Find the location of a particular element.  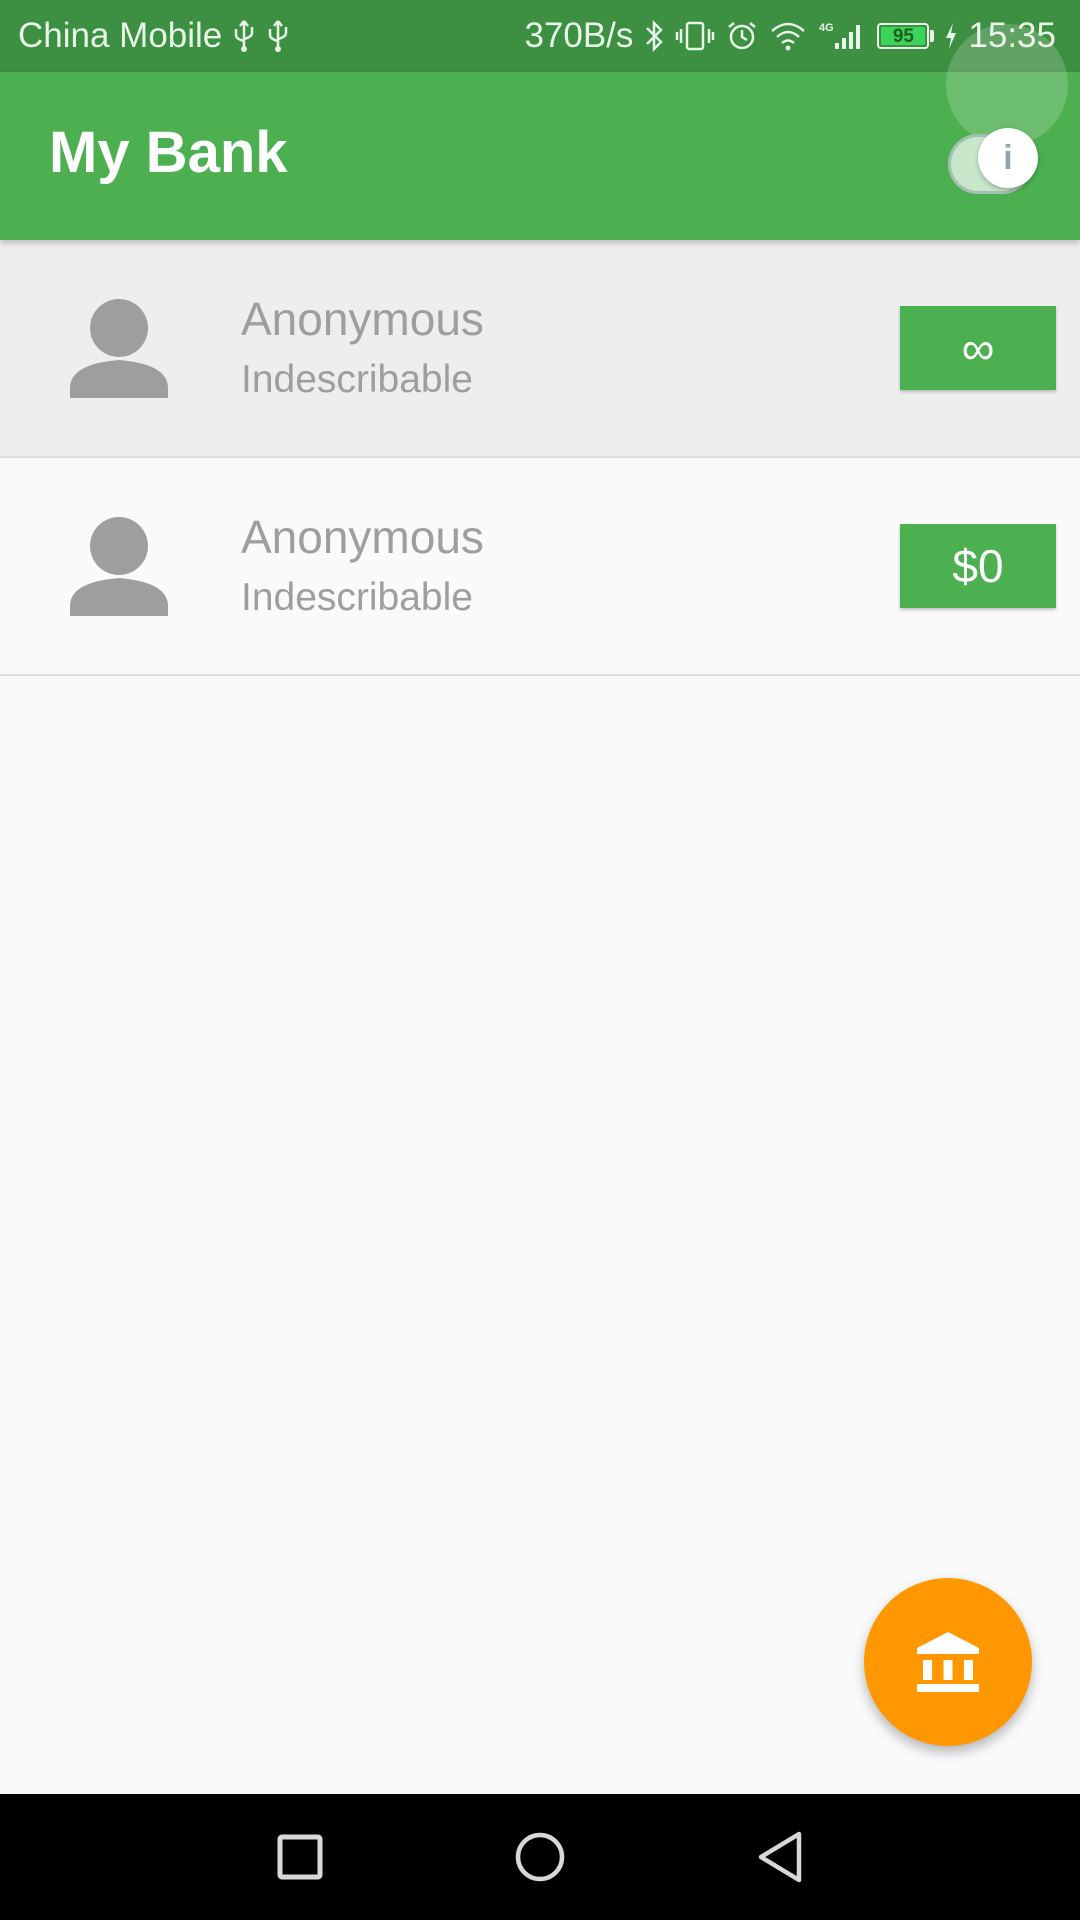

balance-button: $0 is located at coordinates (978, 566).